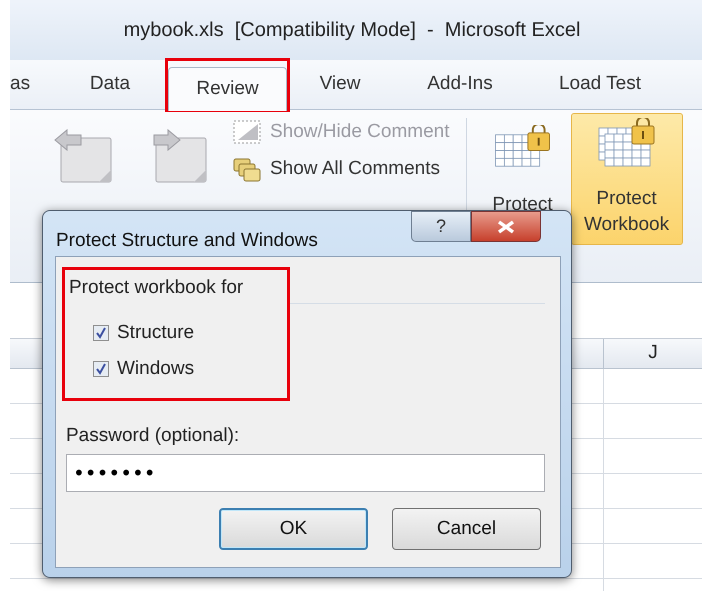 This screenshot has height=591, width=702. Describe the element at coordinates (155, 332) in the screenshot. I see `checkbox-label: Structure` at that location.